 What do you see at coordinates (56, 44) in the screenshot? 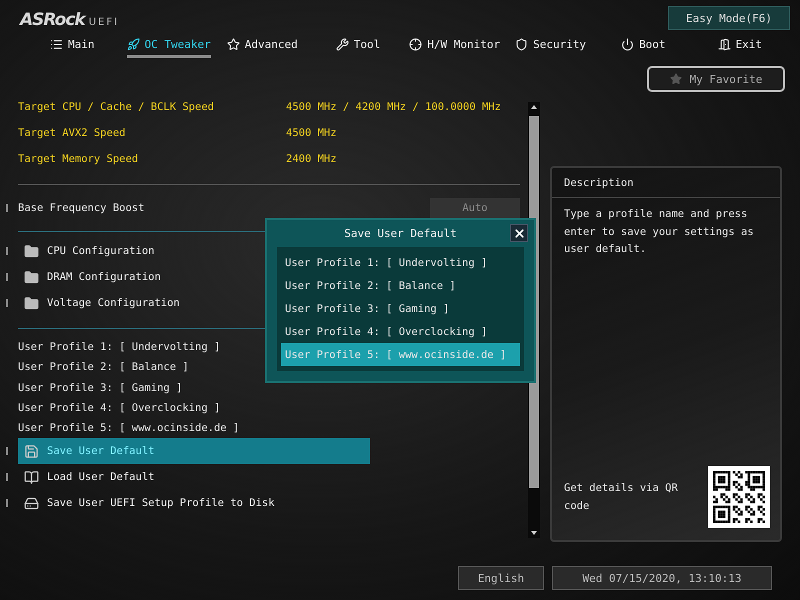
I see `list-icon` at bounding box center [56, 44].